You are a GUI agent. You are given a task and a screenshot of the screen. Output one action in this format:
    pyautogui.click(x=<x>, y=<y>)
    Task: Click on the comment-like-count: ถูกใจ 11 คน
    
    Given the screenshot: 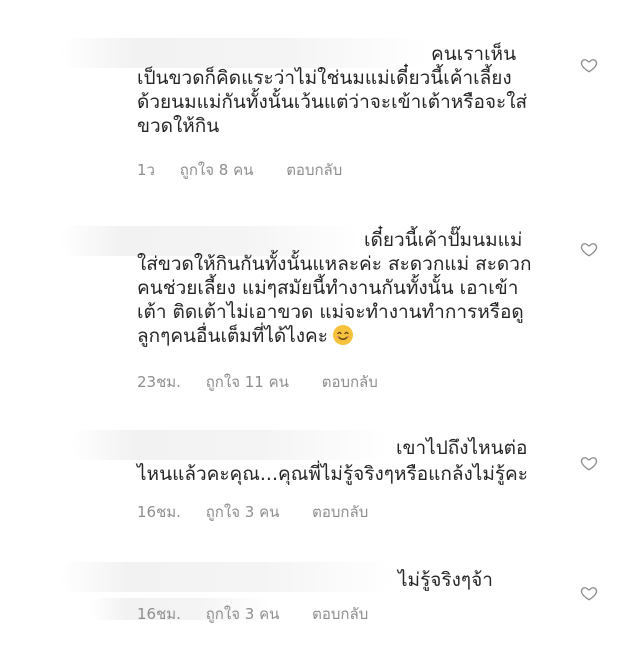 What is the action you would take?
    pyautogui.click(x=247, y=382)
    